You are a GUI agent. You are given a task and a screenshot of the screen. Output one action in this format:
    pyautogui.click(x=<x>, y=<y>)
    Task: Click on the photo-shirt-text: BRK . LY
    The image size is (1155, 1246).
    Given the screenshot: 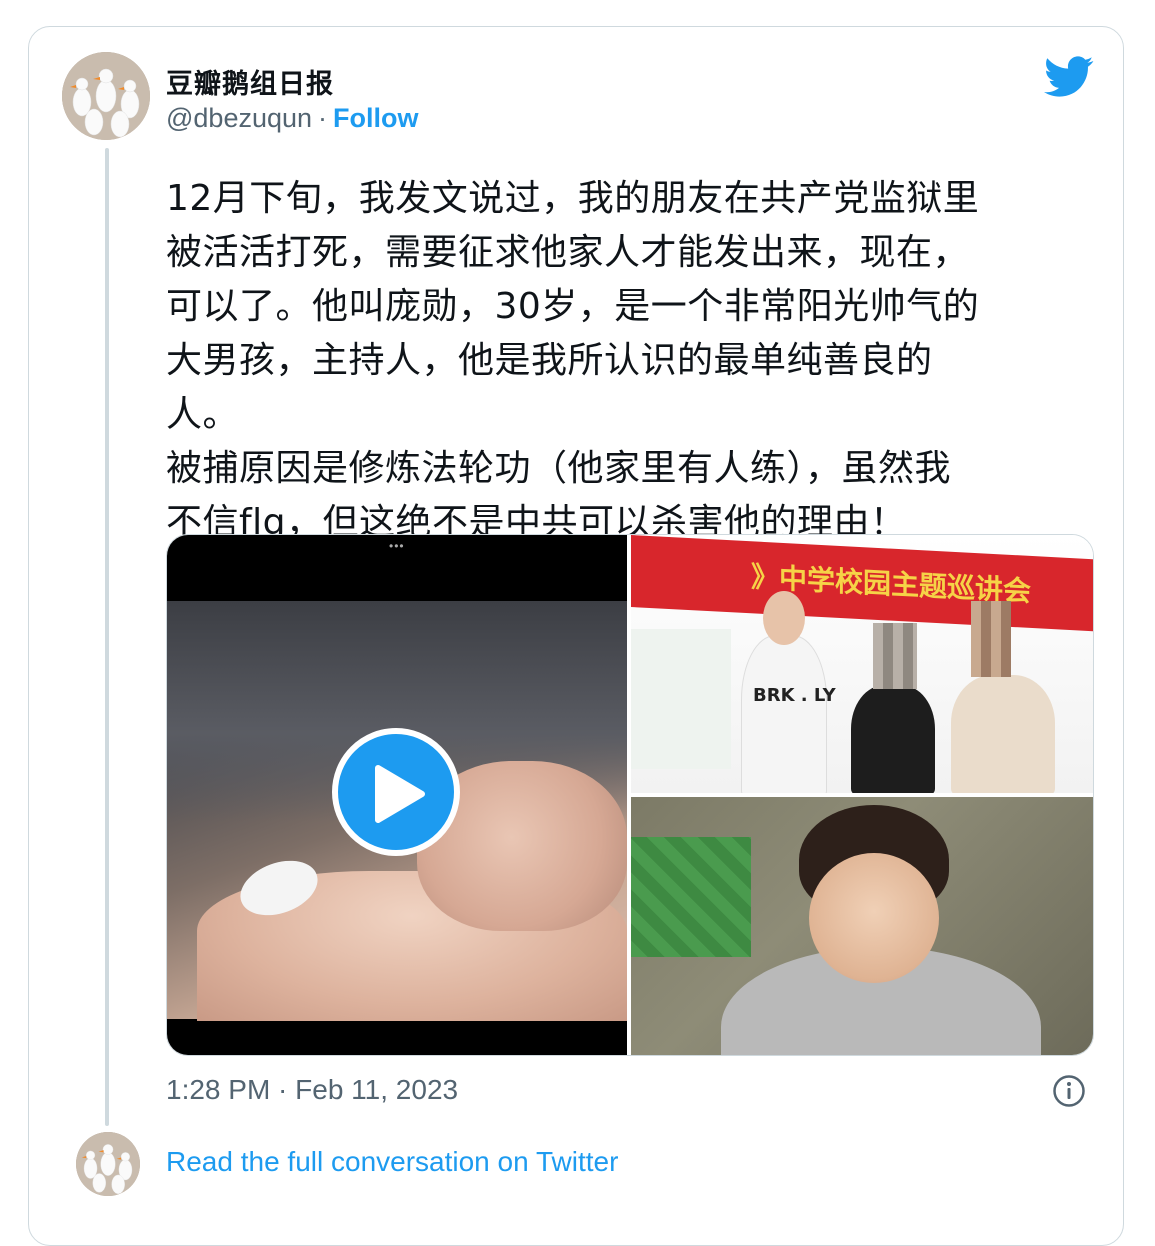 What is the action you would take?
    pyautogui.click(x=794, y=695)
    